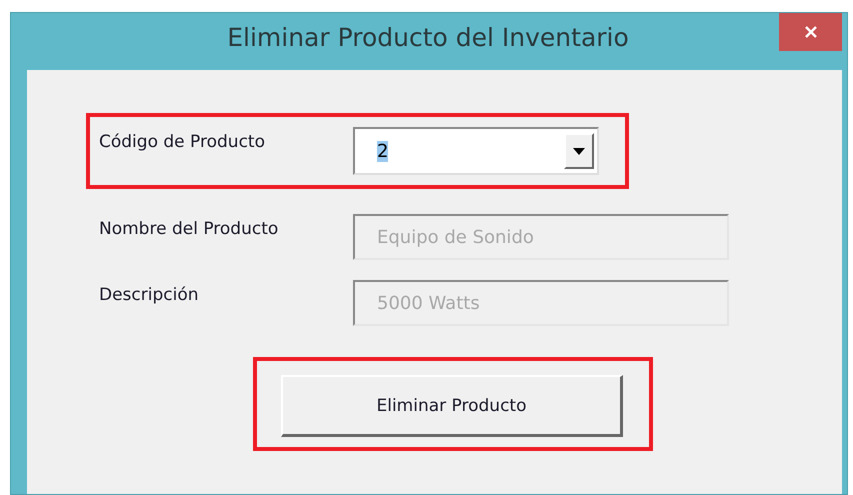  Describe the element at coordinates (189, 228) in the screenshot. I see `field-label: Nombre del Producto` at that location.